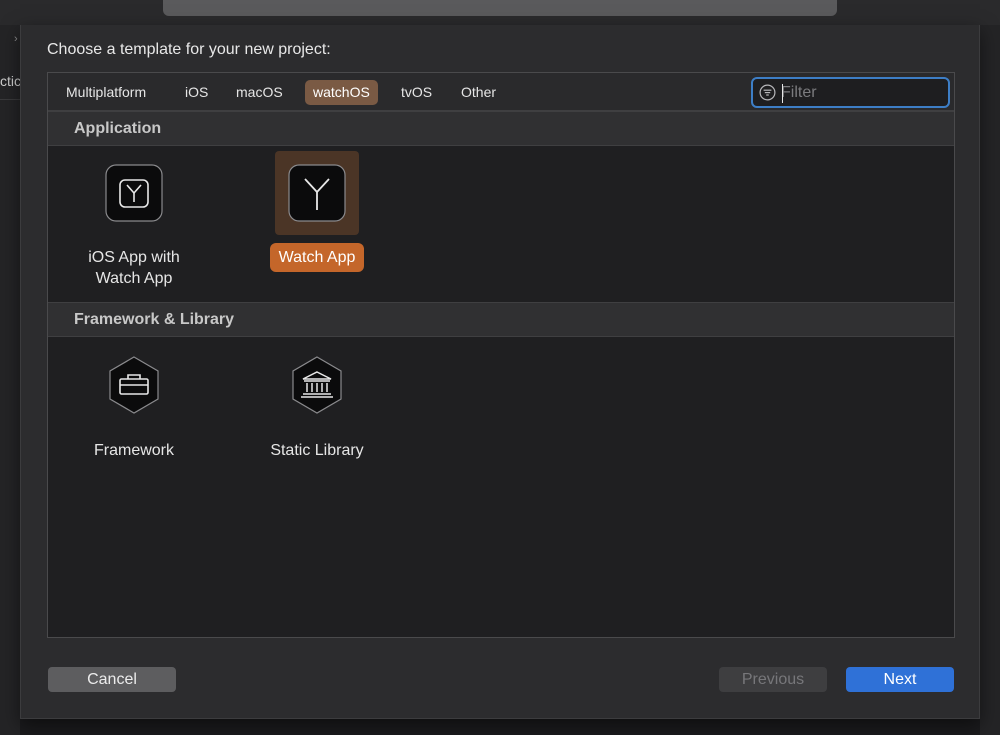  What do you see at coordinates (501, 128) in the screenshot?
I see `section-header-application: Application` at bounding box center [501, 128].